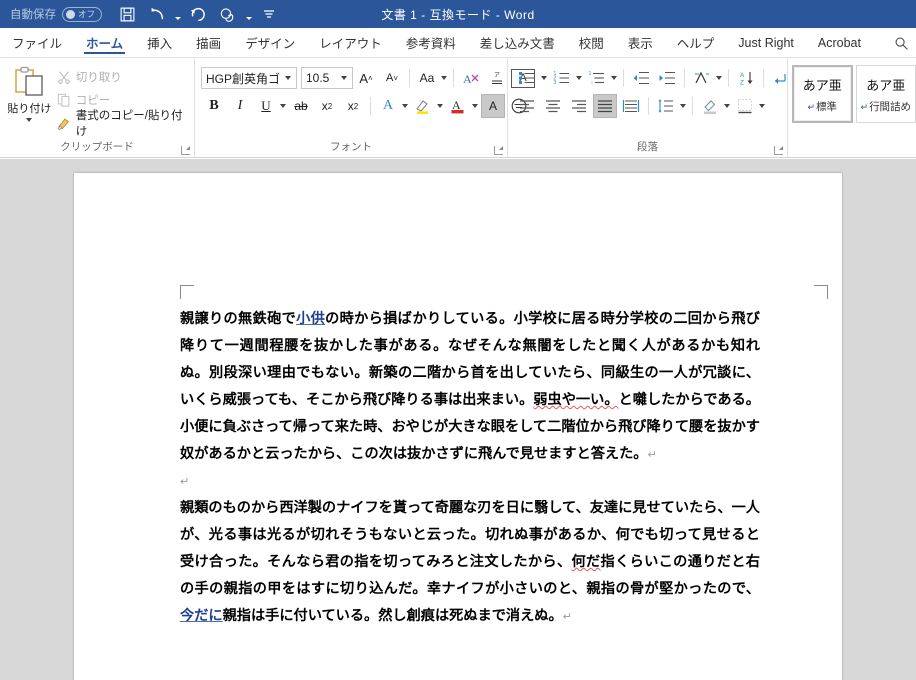 Image resolution: width=916 pixels, height=680 pixels. Describe the element at coordinates (901, 43) in the screenshot. I see `search-icon` at that location.